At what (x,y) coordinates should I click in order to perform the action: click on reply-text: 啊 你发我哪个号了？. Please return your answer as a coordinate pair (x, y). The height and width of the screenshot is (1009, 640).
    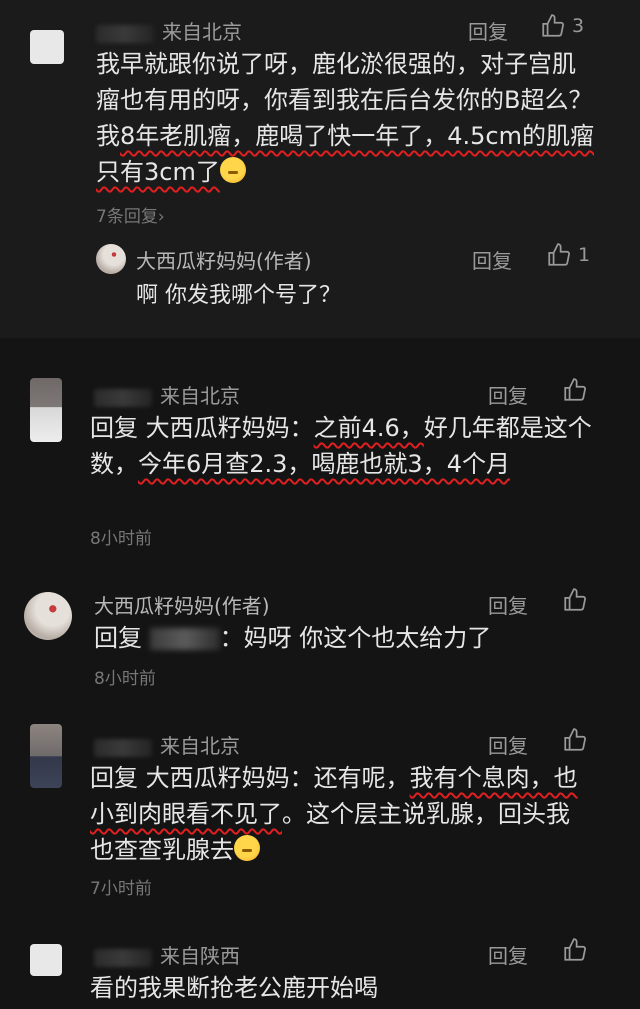
    Looking at the image, I should click on (238, 295).